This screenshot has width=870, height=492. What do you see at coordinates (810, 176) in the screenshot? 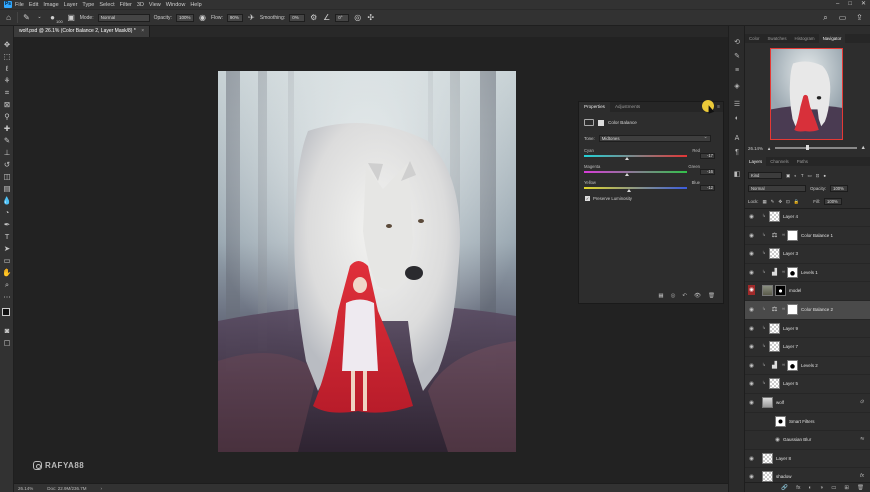
I see `filter-shape-icon: ▭` at bounding box center [810, 176].